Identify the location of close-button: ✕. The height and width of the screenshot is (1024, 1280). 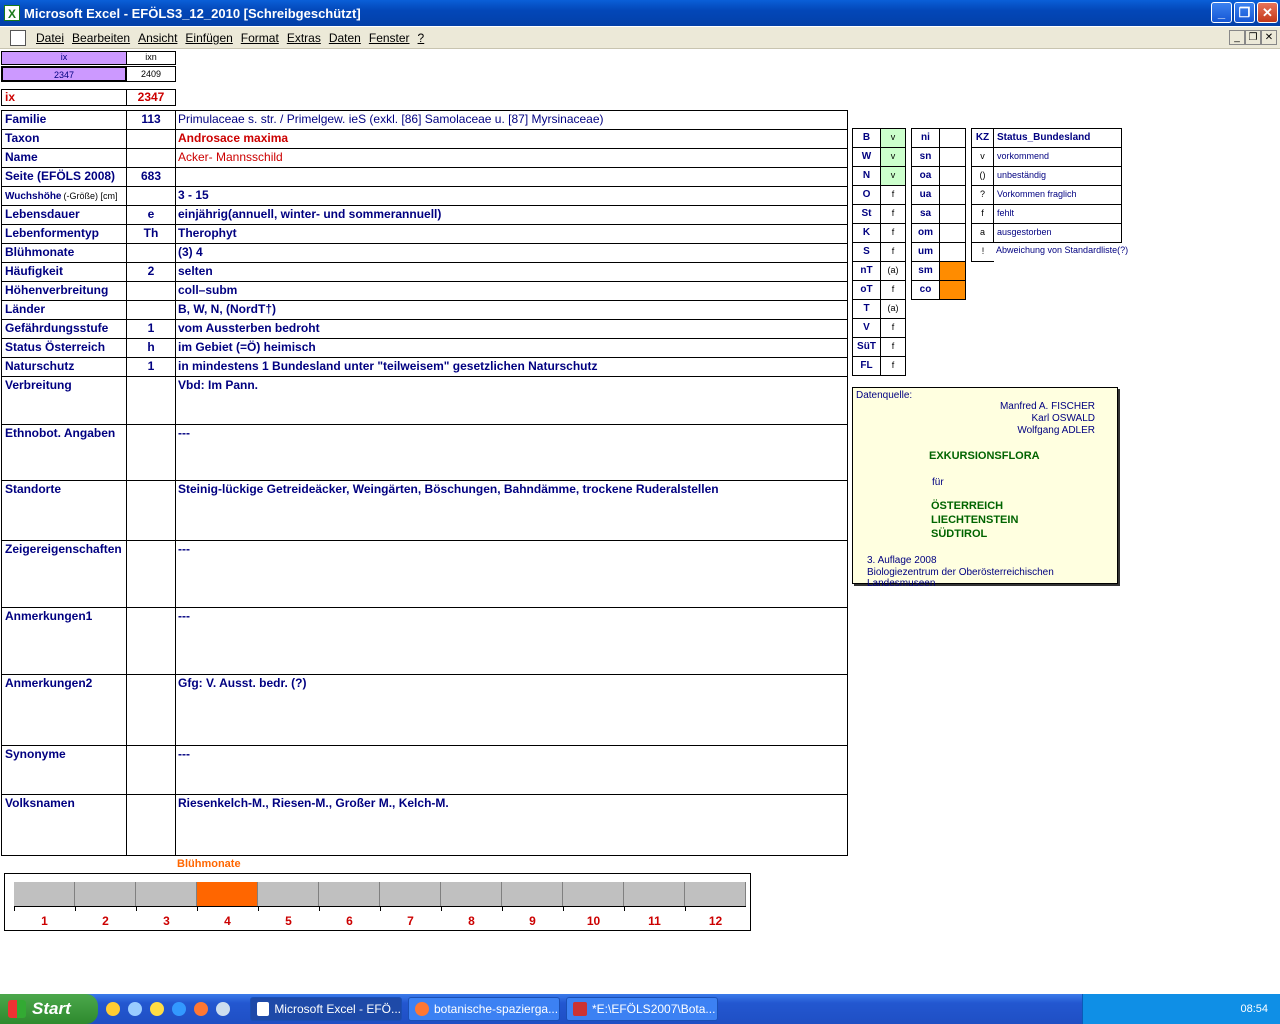
(1267, 12).